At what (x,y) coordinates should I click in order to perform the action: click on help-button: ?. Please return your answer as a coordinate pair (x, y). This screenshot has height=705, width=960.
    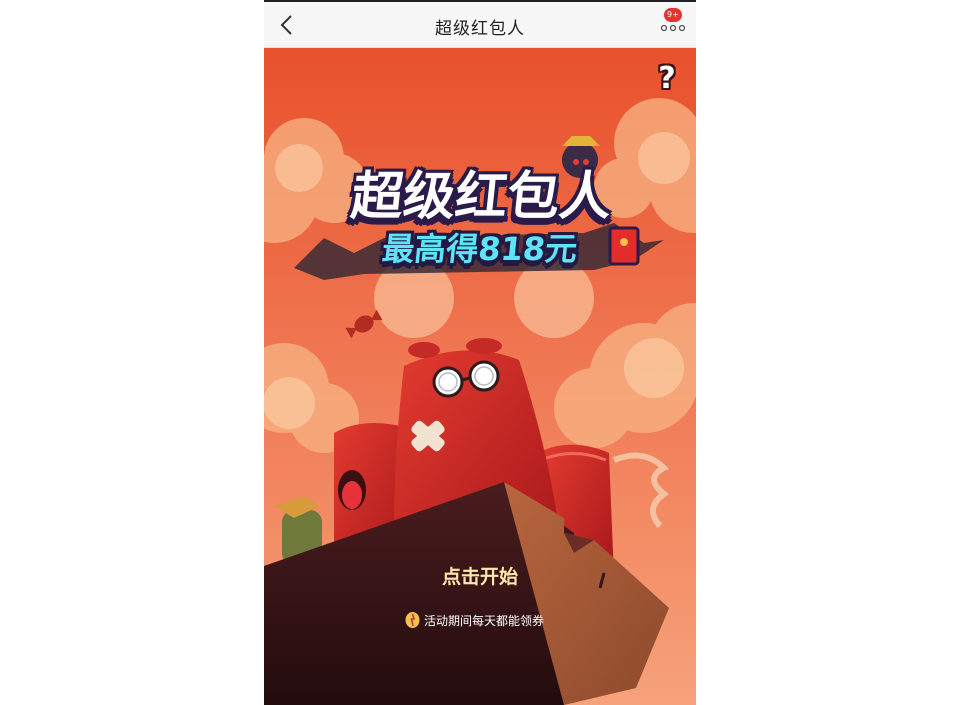
    Looking at the image, I should click on (667, 79).